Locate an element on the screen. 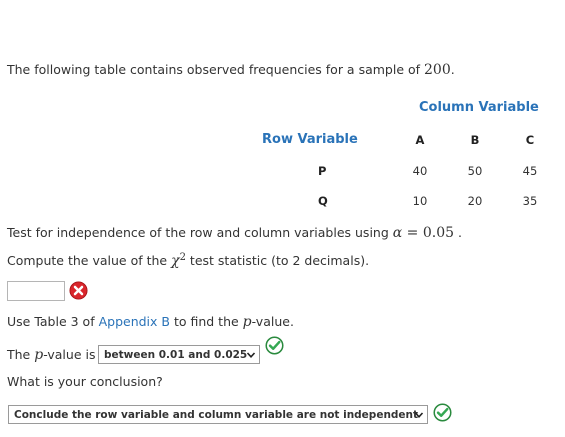 This screenshot has width=565, height=437. row-label-p: P is located at coordinates (322, 171).